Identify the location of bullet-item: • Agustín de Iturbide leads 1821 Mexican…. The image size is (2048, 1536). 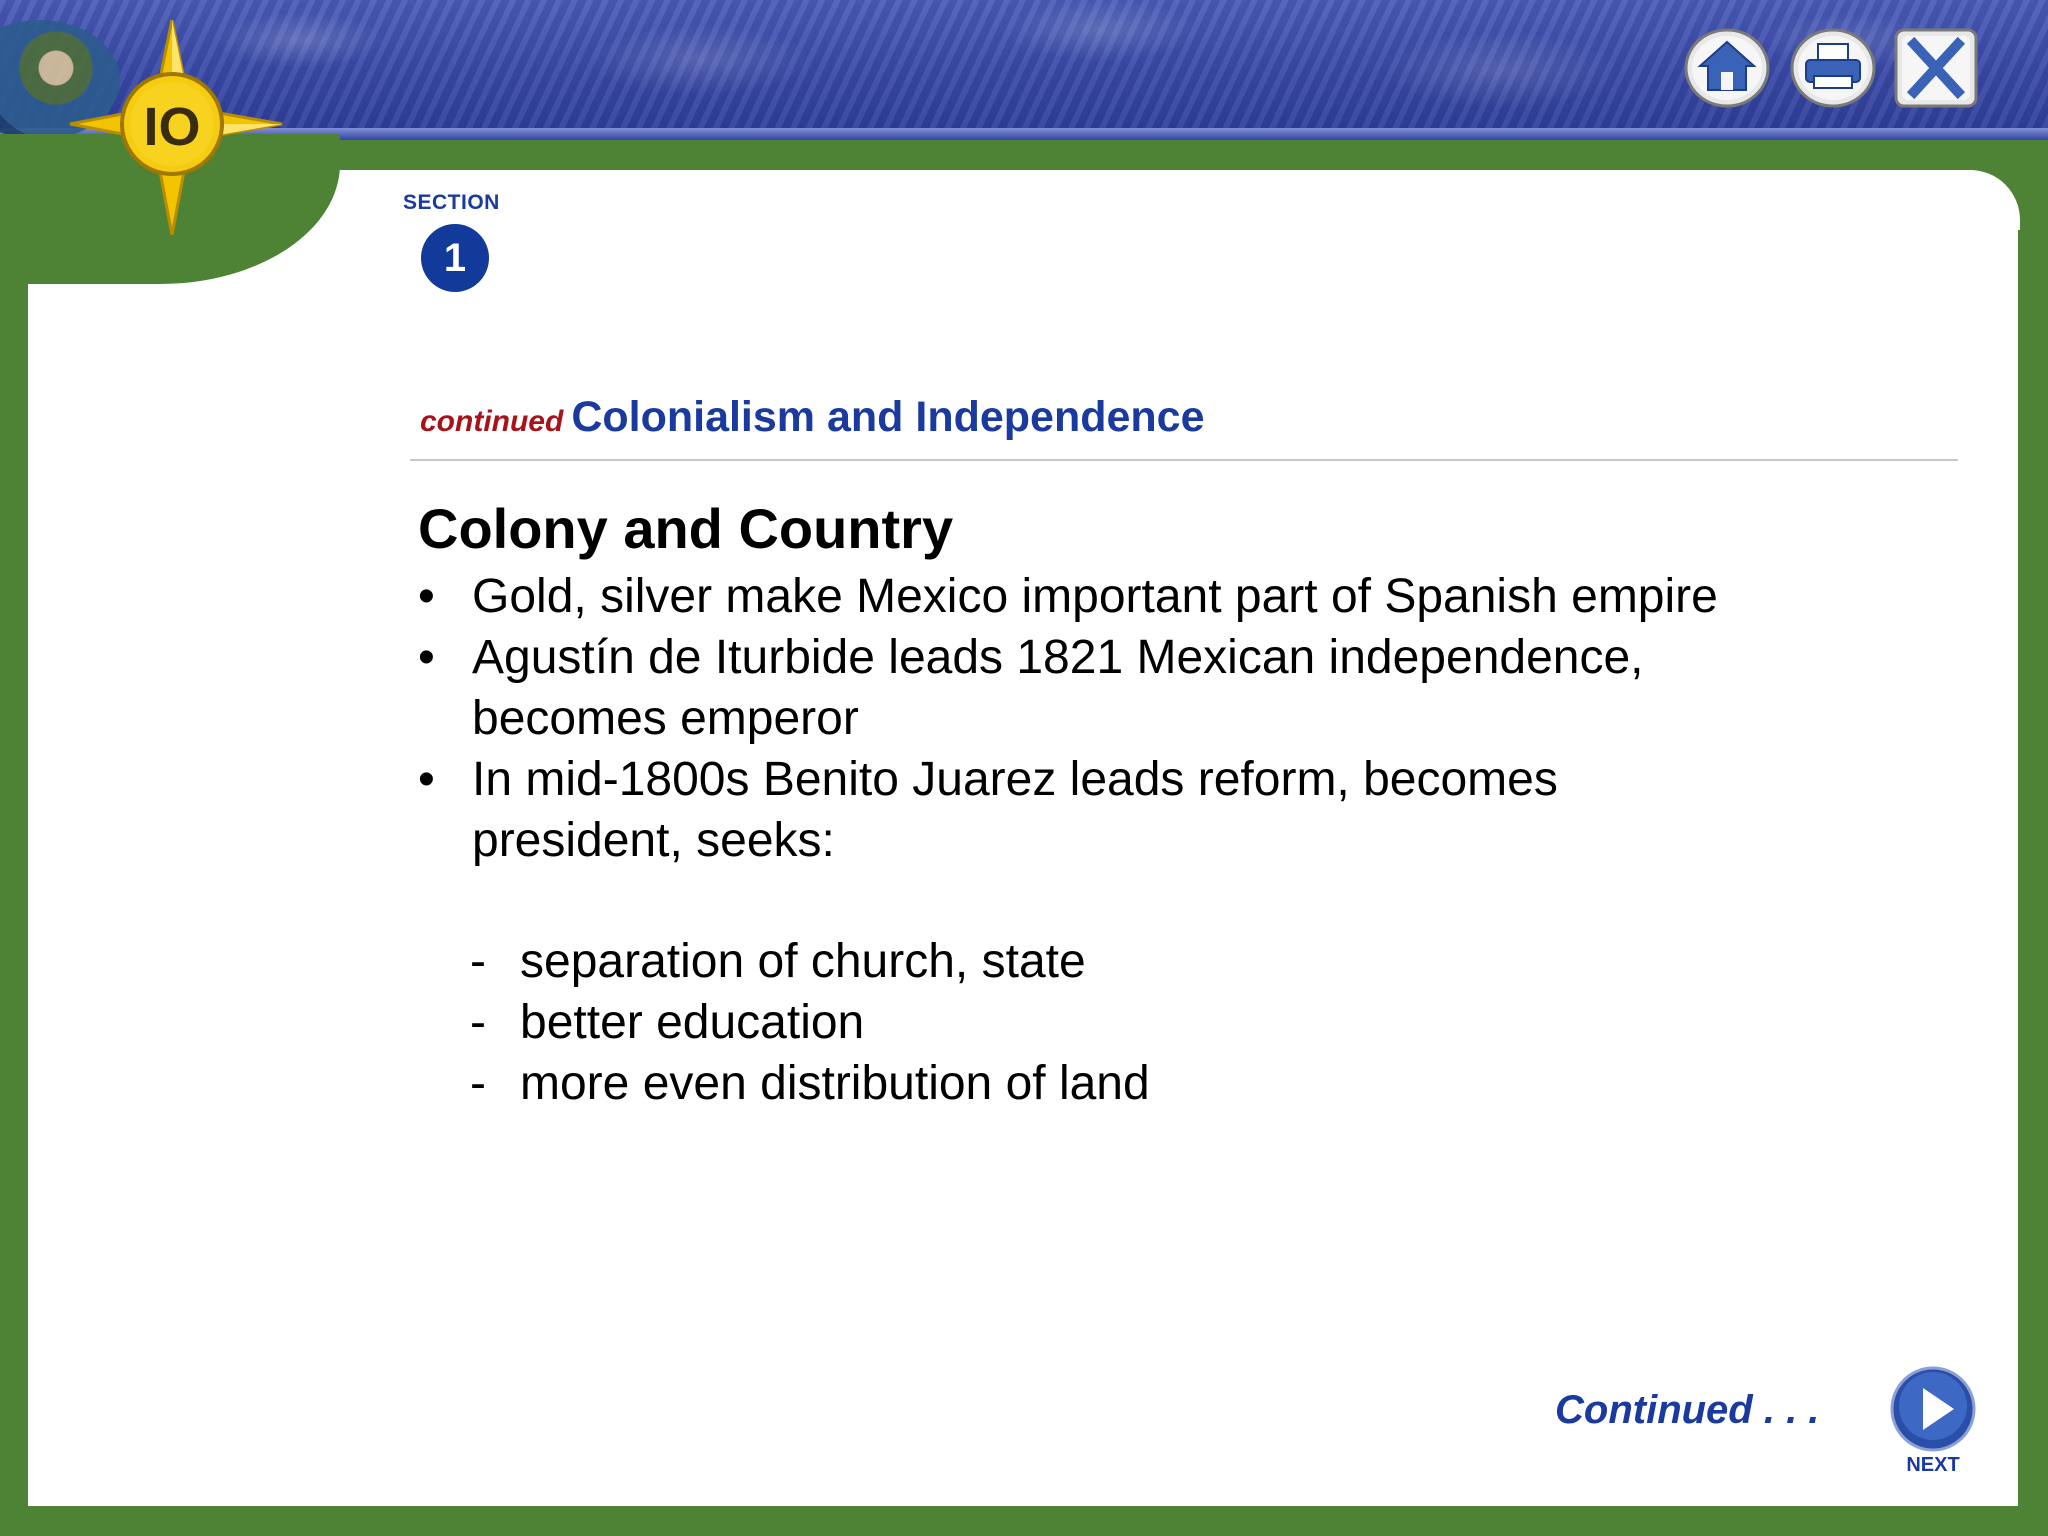
(1088, 688).